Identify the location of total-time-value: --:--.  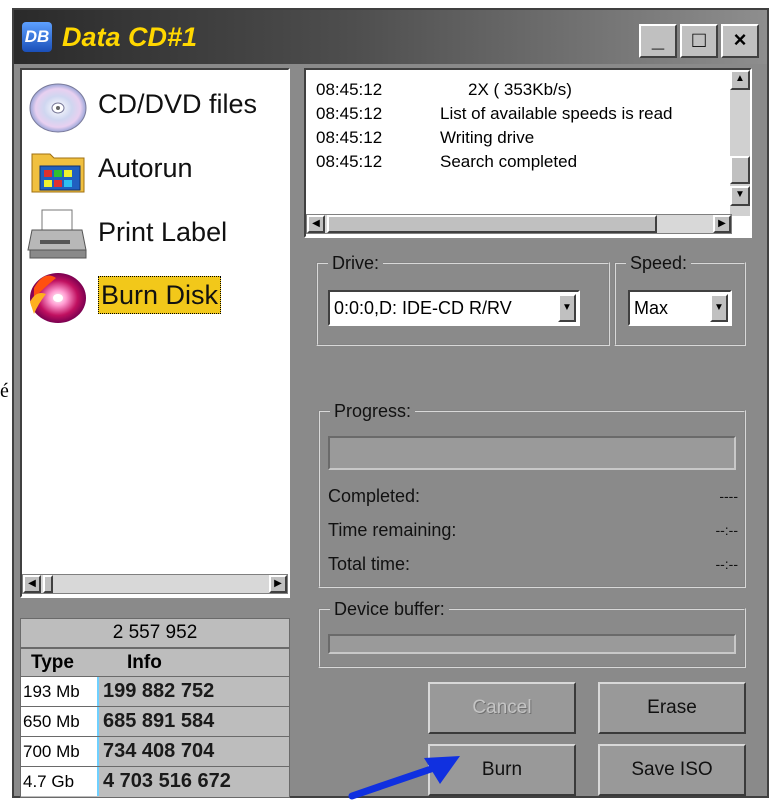
(726, 564).